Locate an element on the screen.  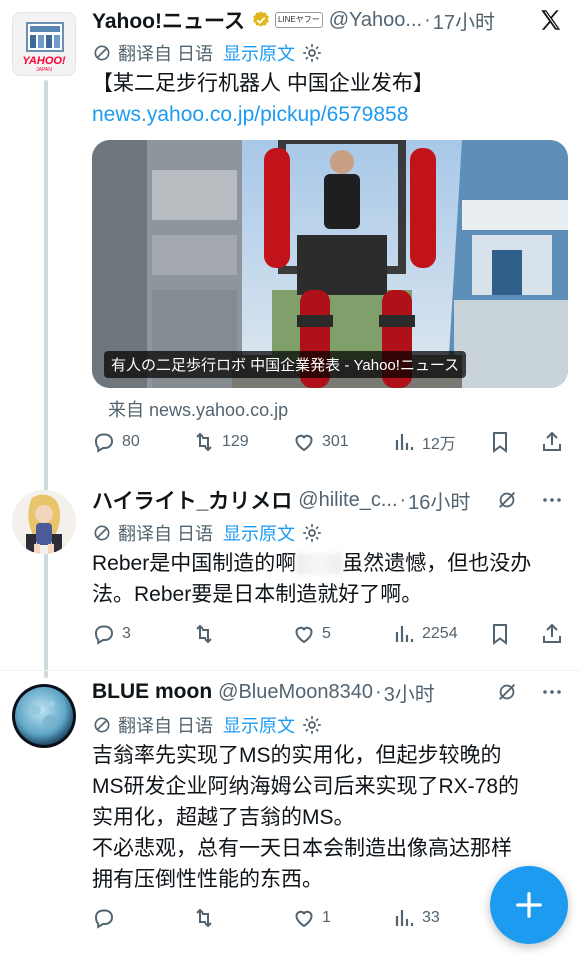
x-logo-icon is located at coordinates (551, 20).